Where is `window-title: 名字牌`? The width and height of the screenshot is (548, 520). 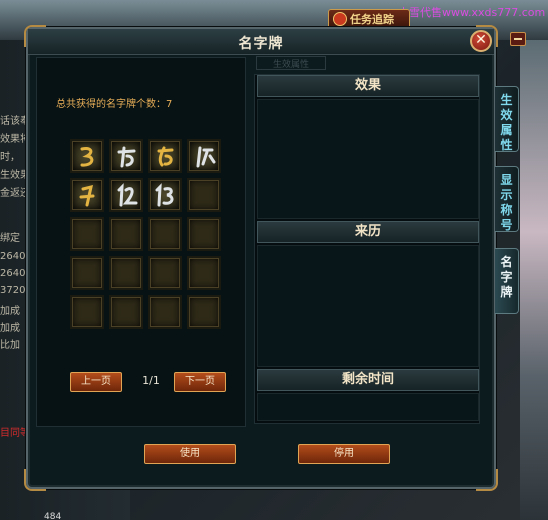 window-title: 名字牌 is located at coordinates (261, 44).